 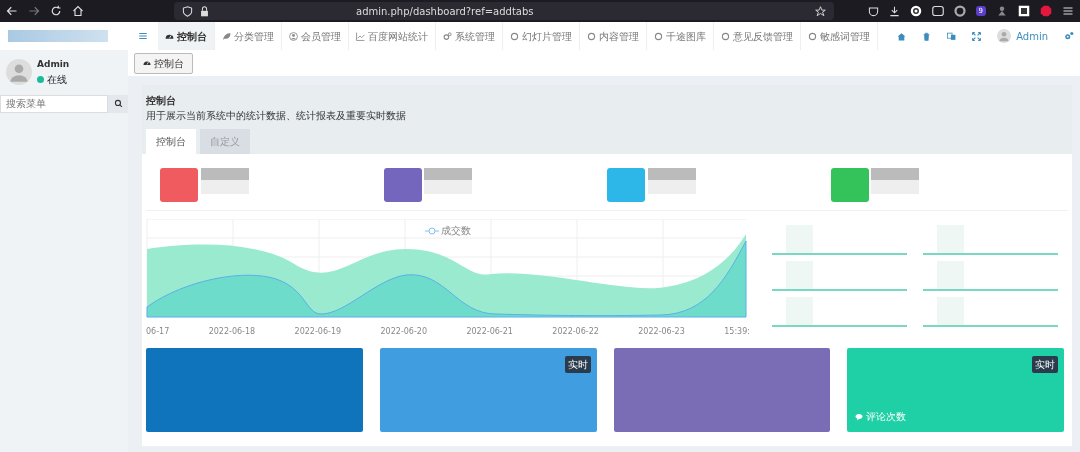 I want to click on status-text: 在线, so click(x=56, y=79).